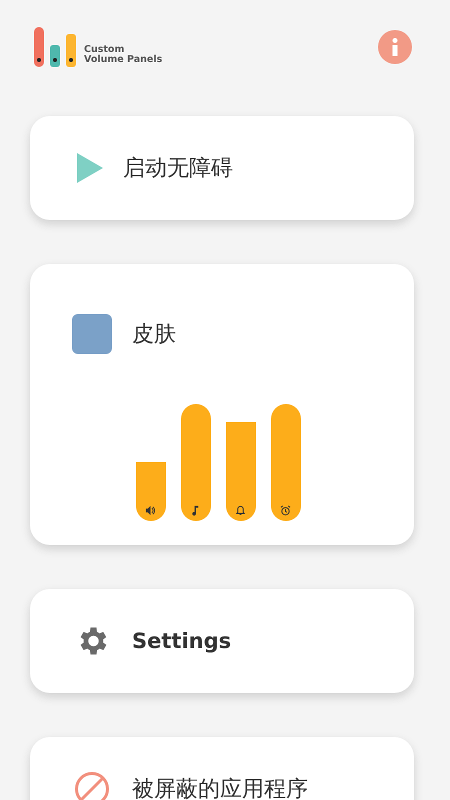 This screenshot has width=450, height=800. Describe the element at coordinates (92, 334) in the screenshot. I see `square-icon` at that location.